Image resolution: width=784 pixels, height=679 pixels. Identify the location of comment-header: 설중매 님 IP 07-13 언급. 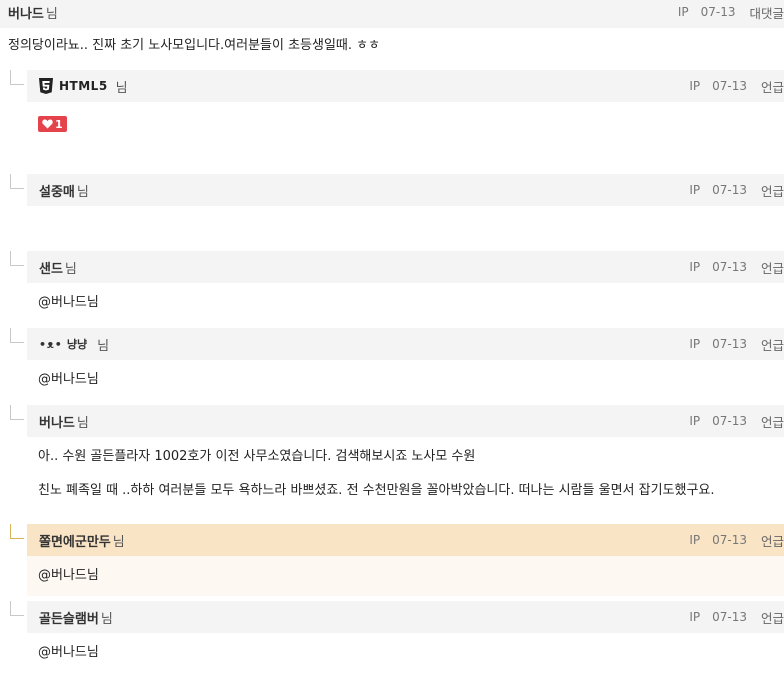
(405, 190).